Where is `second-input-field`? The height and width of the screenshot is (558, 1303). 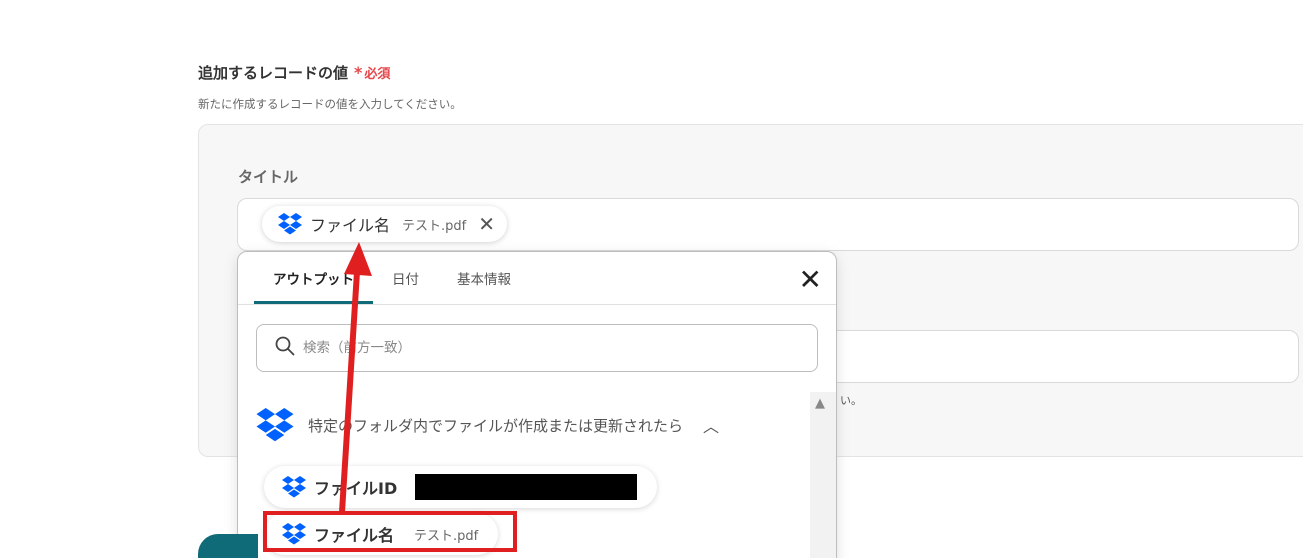
second-input-field is located at coordinates (1049, 356).